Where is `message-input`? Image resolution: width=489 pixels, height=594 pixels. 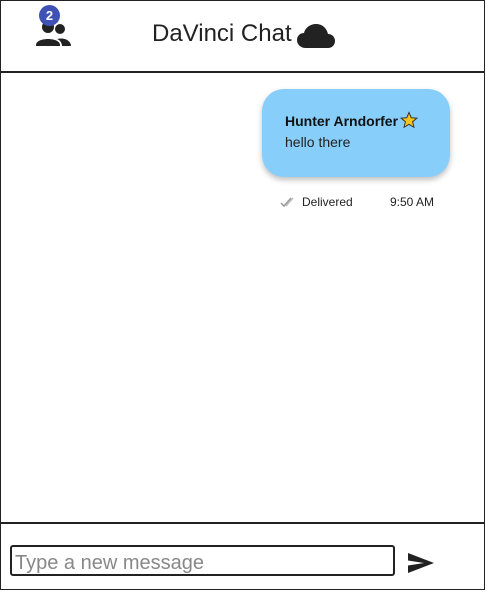
message-input is located at coordinates (202, 560).